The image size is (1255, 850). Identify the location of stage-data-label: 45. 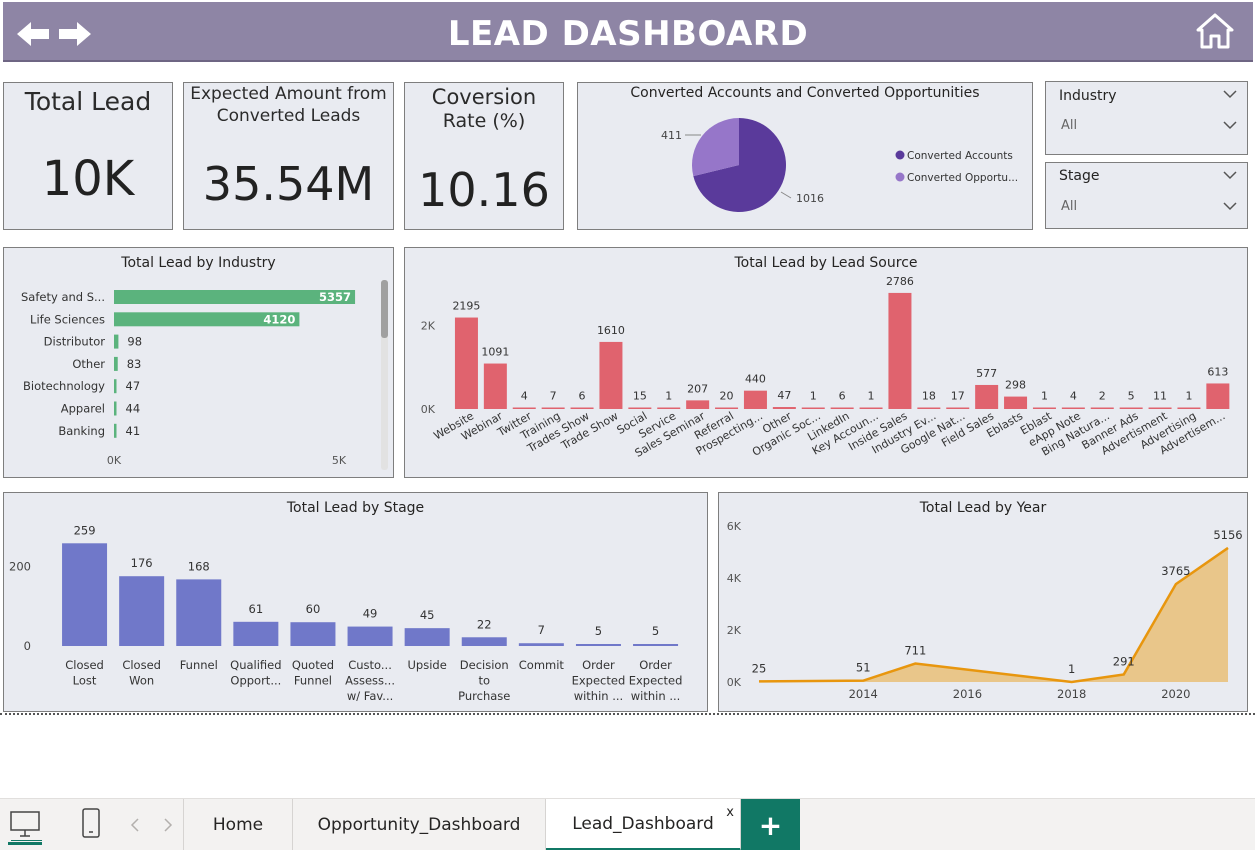
(427, 615).